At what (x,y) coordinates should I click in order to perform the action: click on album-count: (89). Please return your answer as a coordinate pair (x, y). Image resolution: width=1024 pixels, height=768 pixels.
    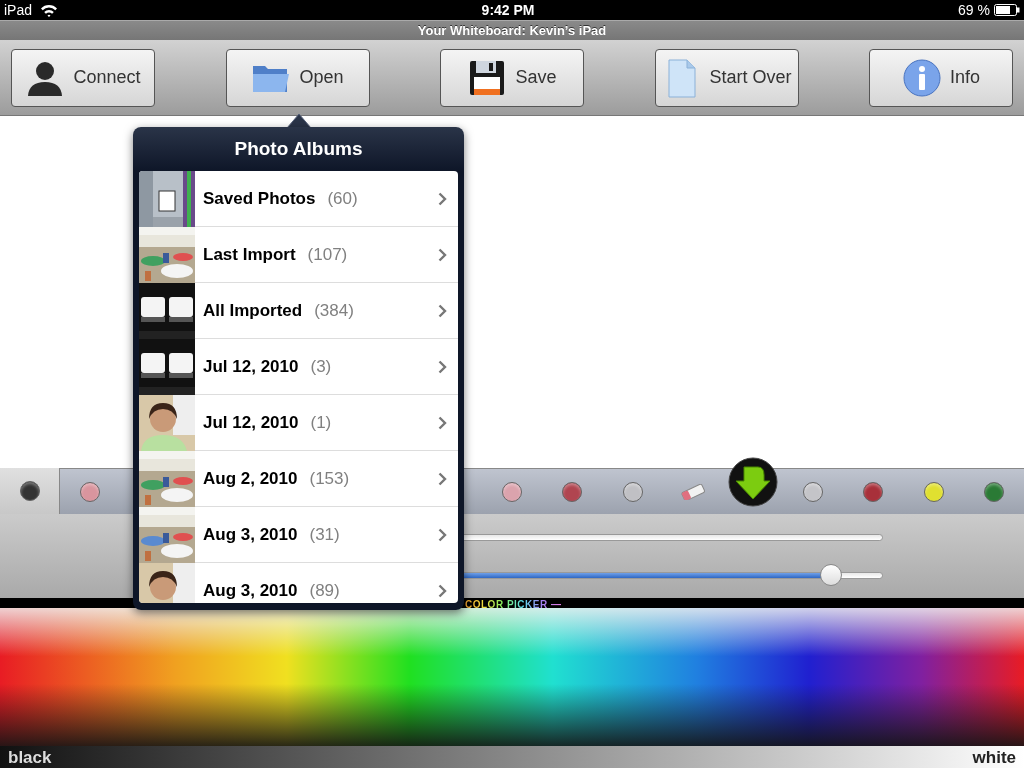
    Looking at the image, I should click on (324, 590).